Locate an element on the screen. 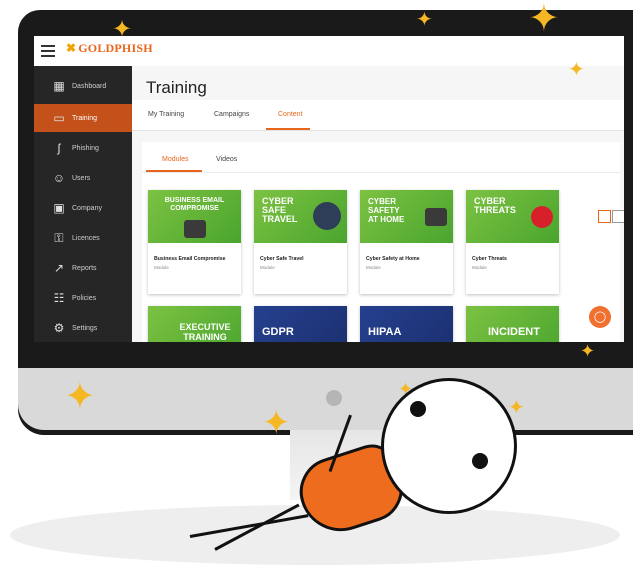 This screenshot has width=633, height=584. module-card: EXECUTIVE TRAINING is located at coordinates (194, 324).